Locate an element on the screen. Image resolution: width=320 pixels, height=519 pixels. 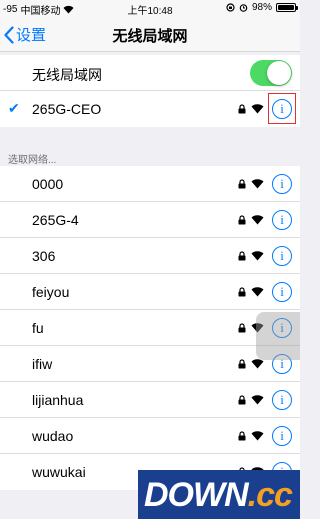
network-row: 265G-4 i is located at coordinates (150, 220).